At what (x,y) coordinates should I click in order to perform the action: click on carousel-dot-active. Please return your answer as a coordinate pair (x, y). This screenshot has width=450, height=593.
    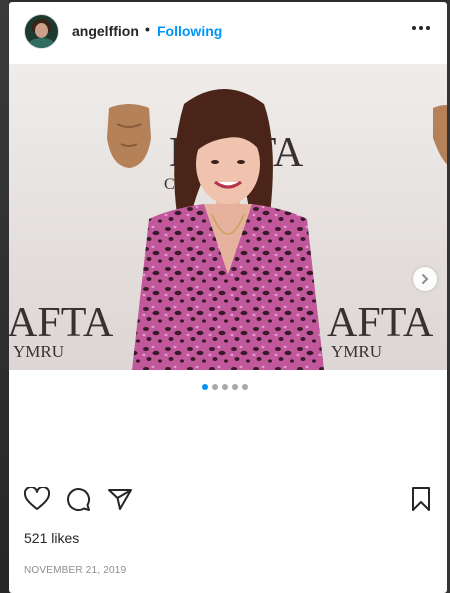
    Looking at the image, I should click on (205, 387).